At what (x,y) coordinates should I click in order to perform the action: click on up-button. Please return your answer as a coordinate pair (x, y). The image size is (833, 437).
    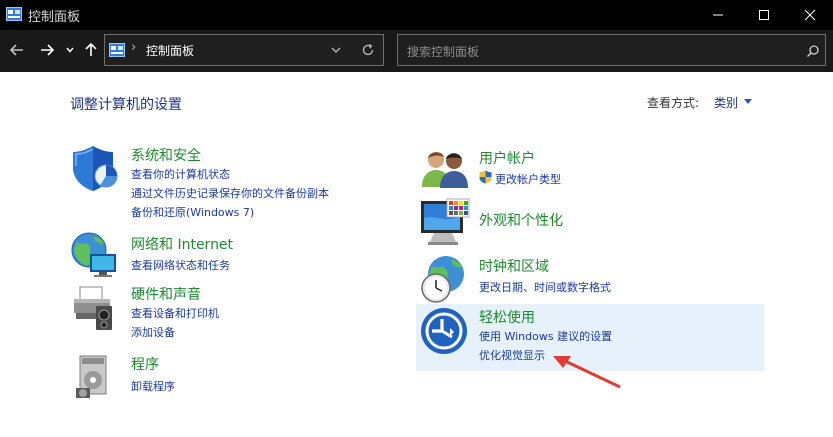
    Looking at the image, I should click on (91, 50).